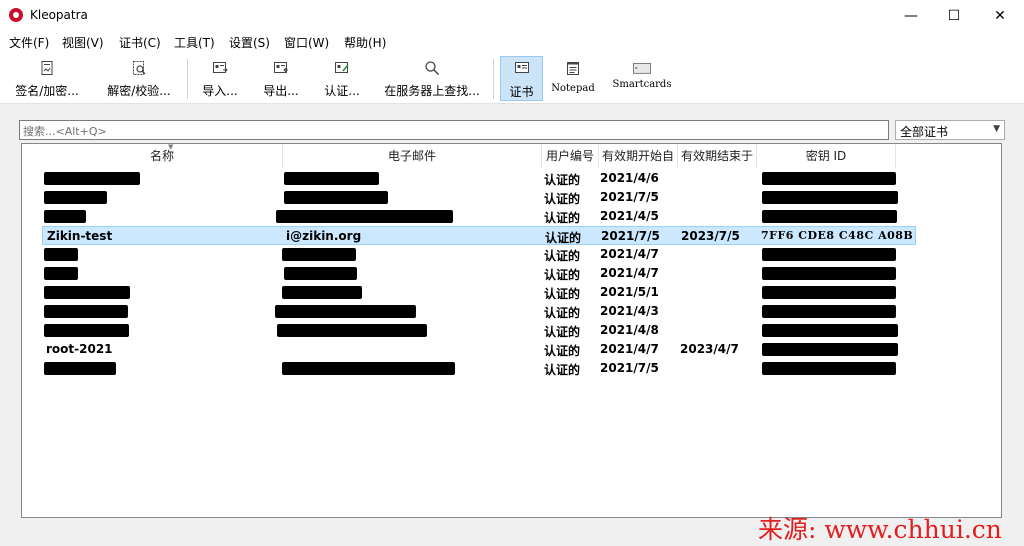  I want to click on table-row: 认证的 2021/4/8, so click(479, 330).